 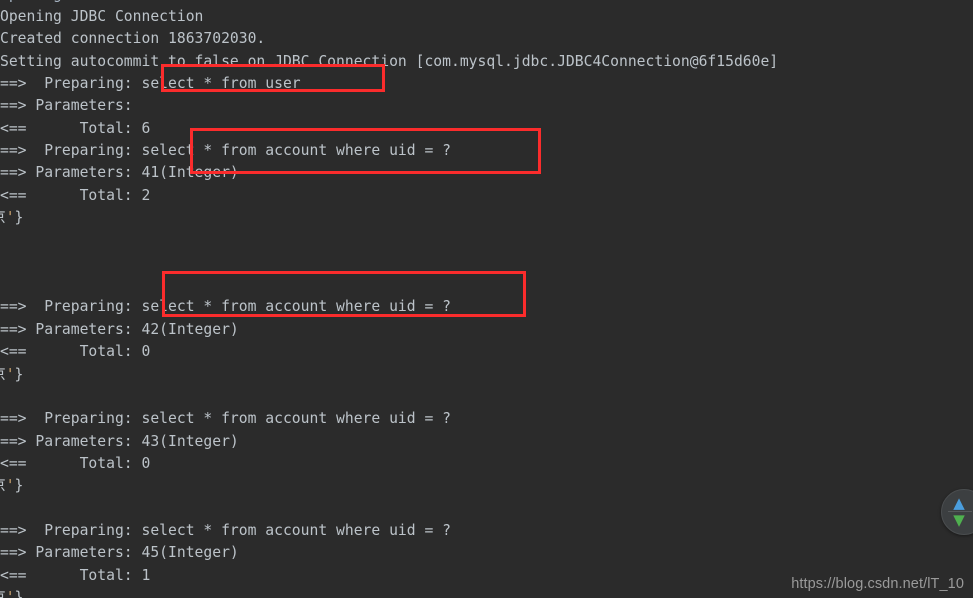 I want to click on log-line-preparing-user: ==> Preparing: select * from user, so click(x=150, y=84).